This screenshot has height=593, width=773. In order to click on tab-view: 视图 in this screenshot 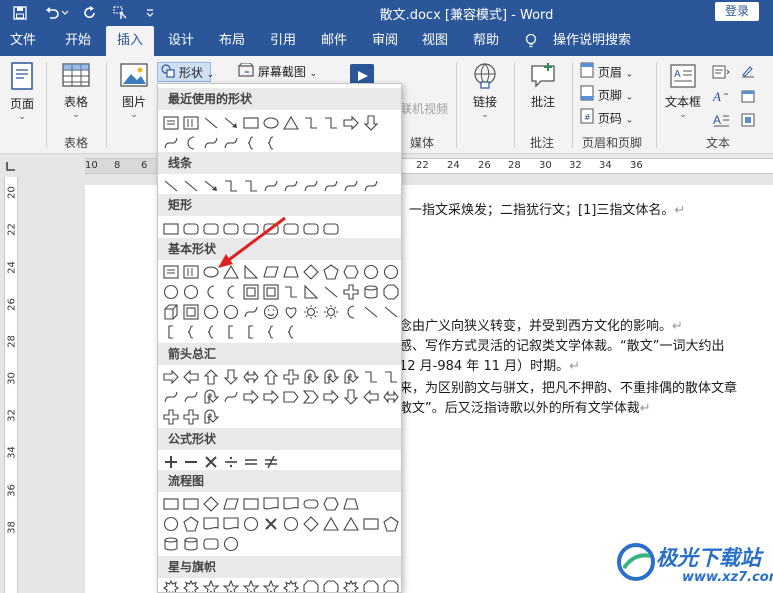, I will do `click(435, 41)`.